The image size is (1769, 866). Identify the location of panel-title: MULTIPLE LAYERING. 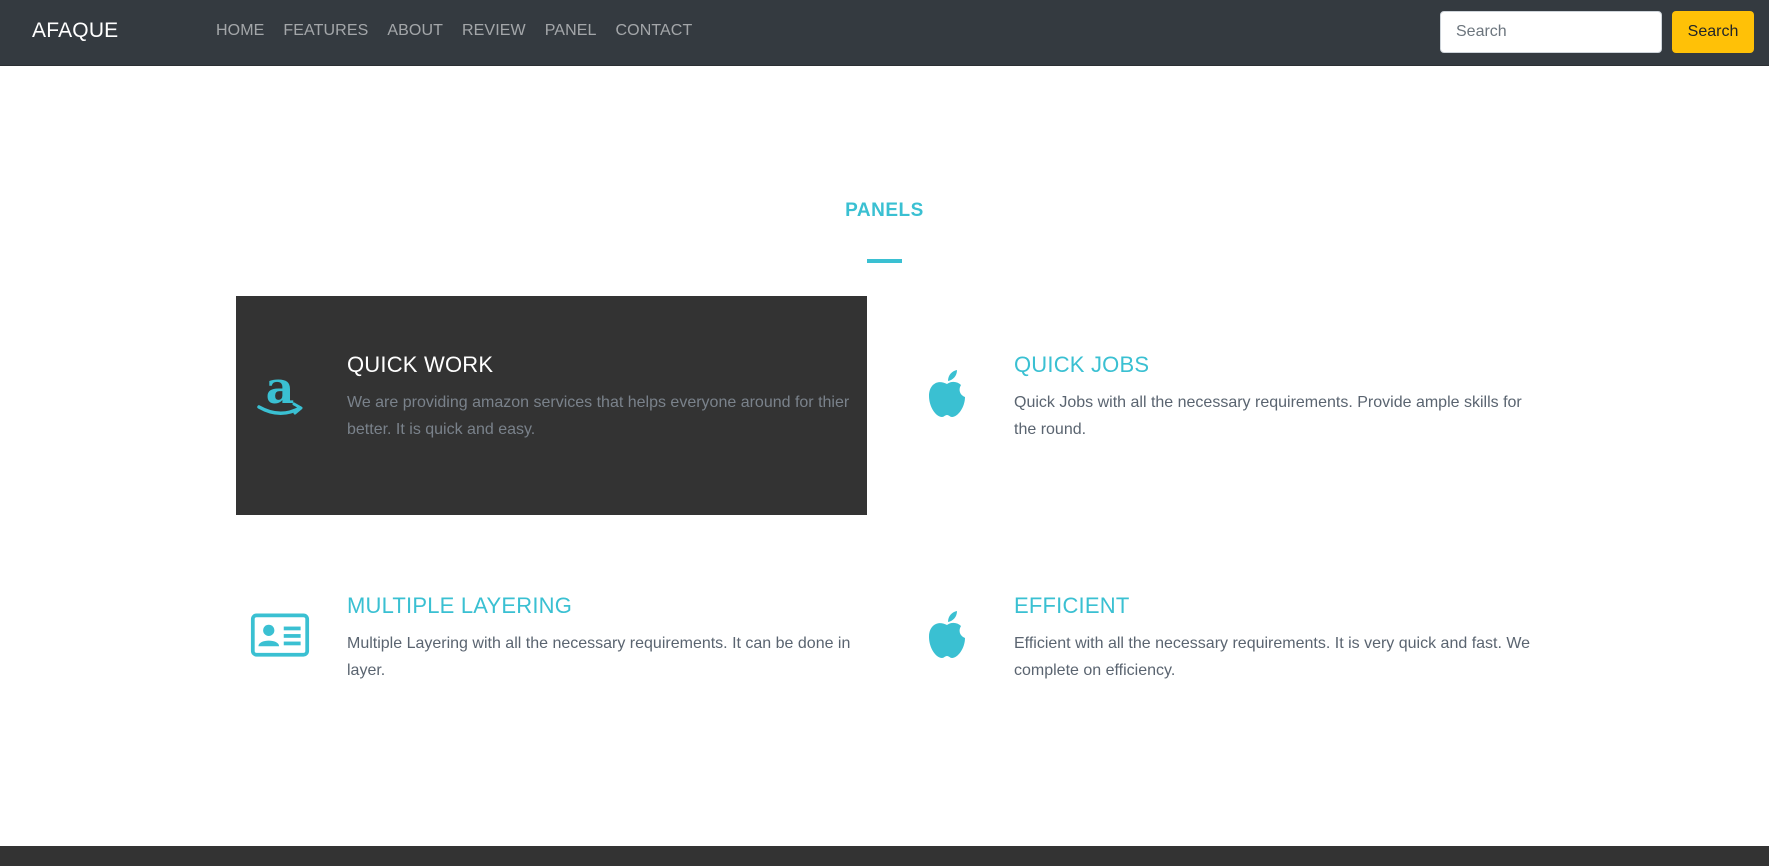
(460, 605).